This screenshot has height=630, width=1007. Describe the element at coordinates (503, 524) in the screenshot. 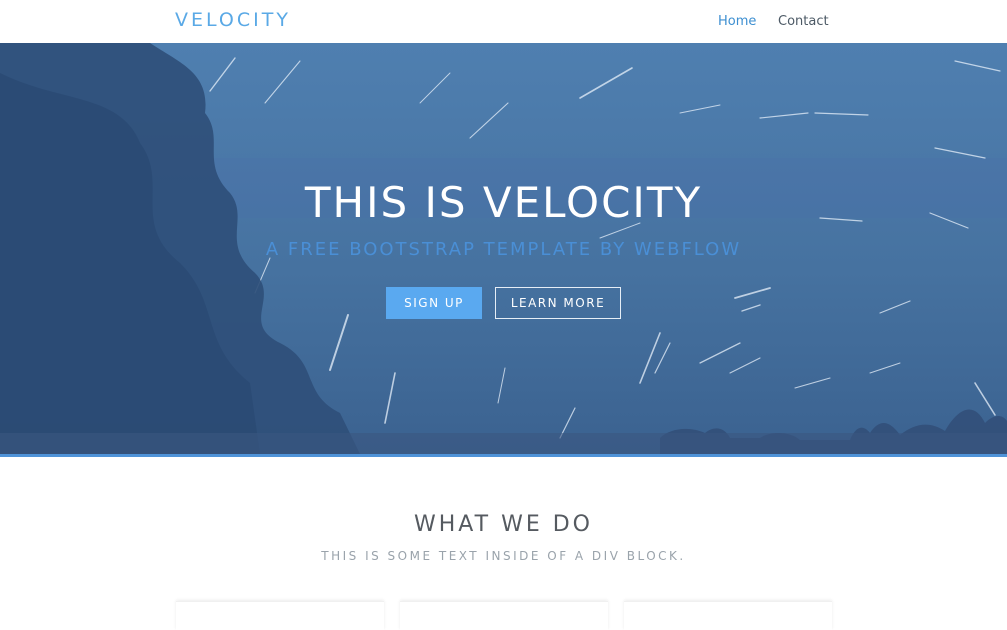

I see `section-title: WHAT WE DO` at that location.